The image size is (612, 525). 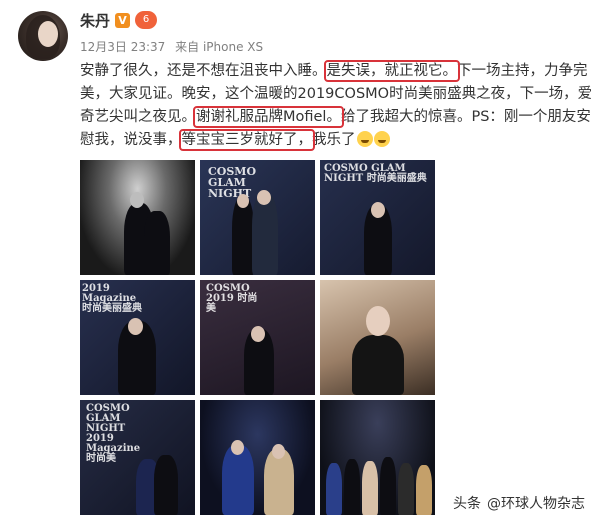 What do you see at coordinates (203, 71) in the screenshot?
I see `post-text-segment-1: 安静了很久，还是不想在沮丧中入睡。` at bounding box center [203, 71].